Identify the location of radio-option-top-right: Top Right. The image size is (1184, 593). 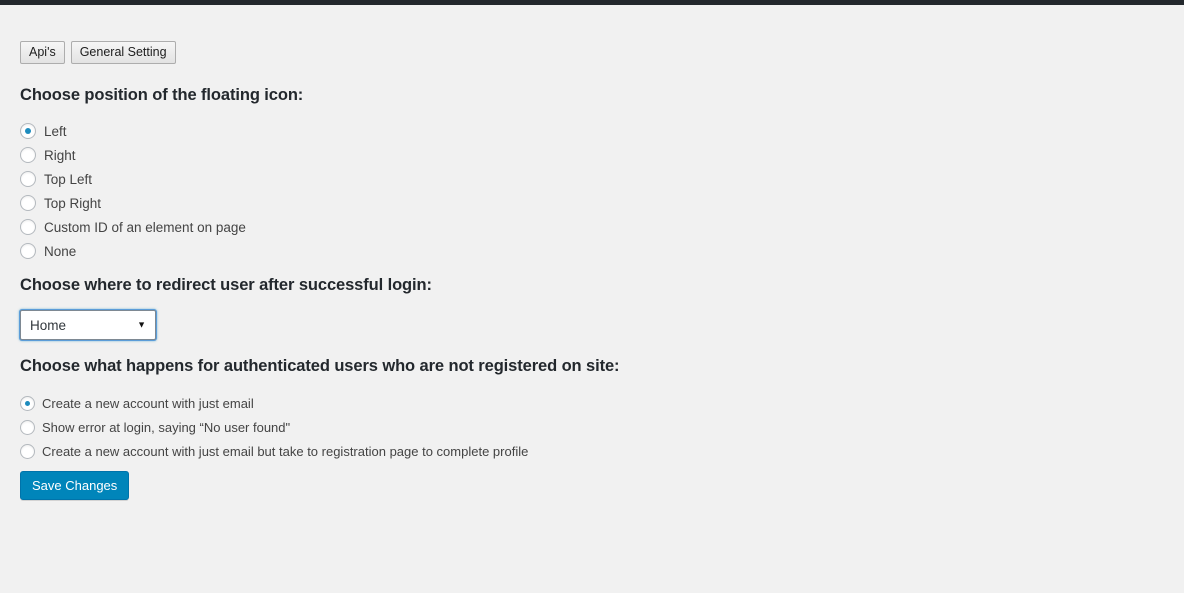
(133, 203).